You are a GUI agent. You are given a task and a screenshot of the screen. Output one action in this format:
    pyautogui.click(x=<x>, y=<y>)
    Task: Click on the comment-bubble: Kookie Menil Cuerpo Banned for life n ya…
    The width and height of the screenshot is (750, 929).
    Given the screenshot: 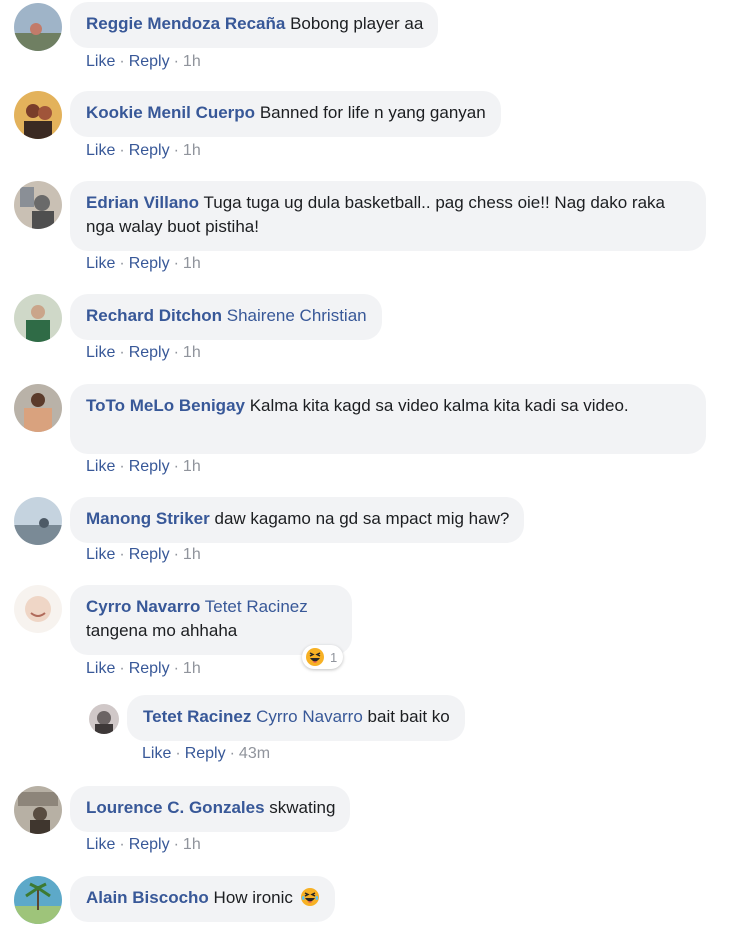 What is the action you would take?
    pyautogui.click(x=285, y=114)
    